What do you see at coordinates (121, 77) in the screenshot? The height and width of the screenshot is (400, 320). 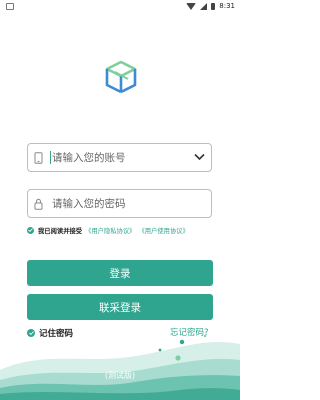 I see `app-logo` at bounding box center [121, 77].